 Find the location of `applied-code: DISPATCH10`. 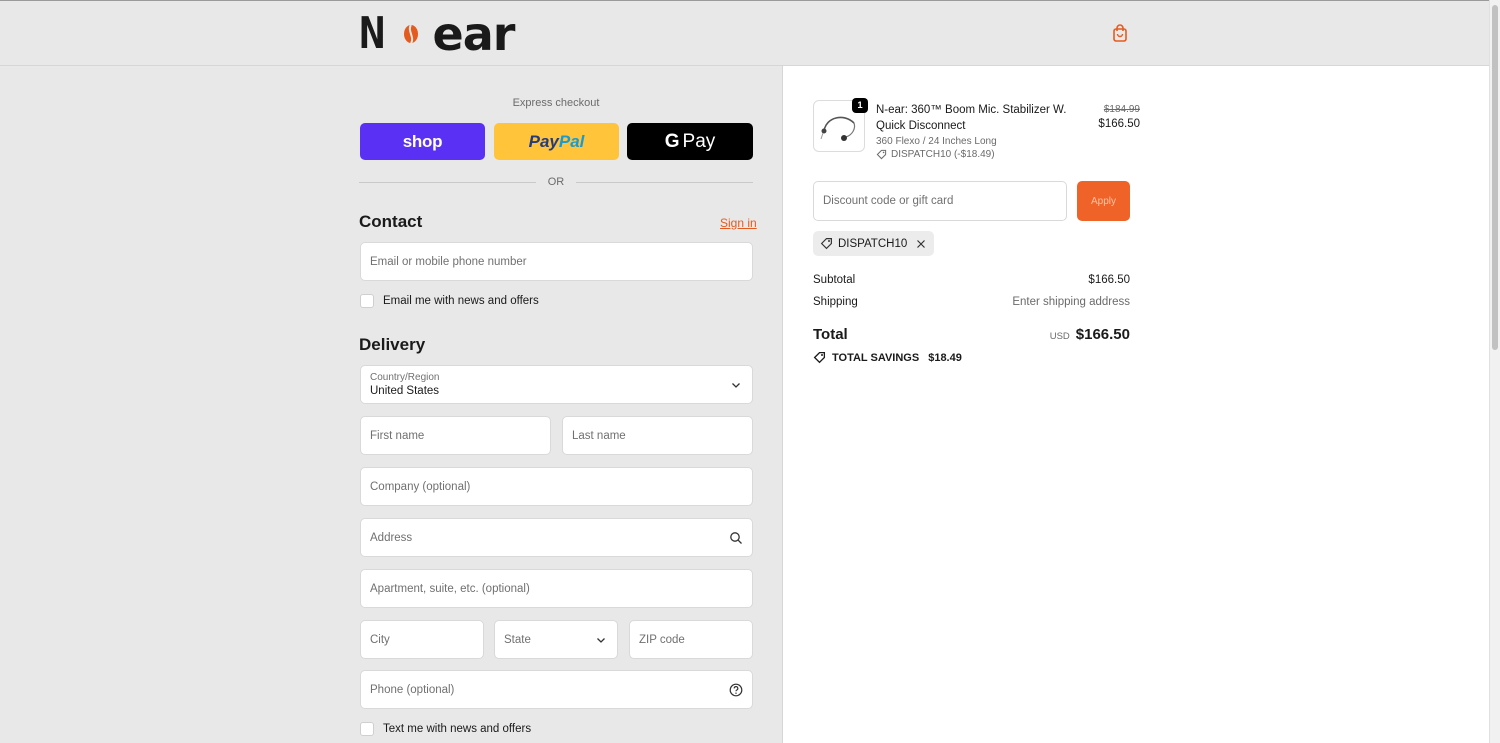

applied-code: DISPATCH10 is located at coordinates (873, 243).